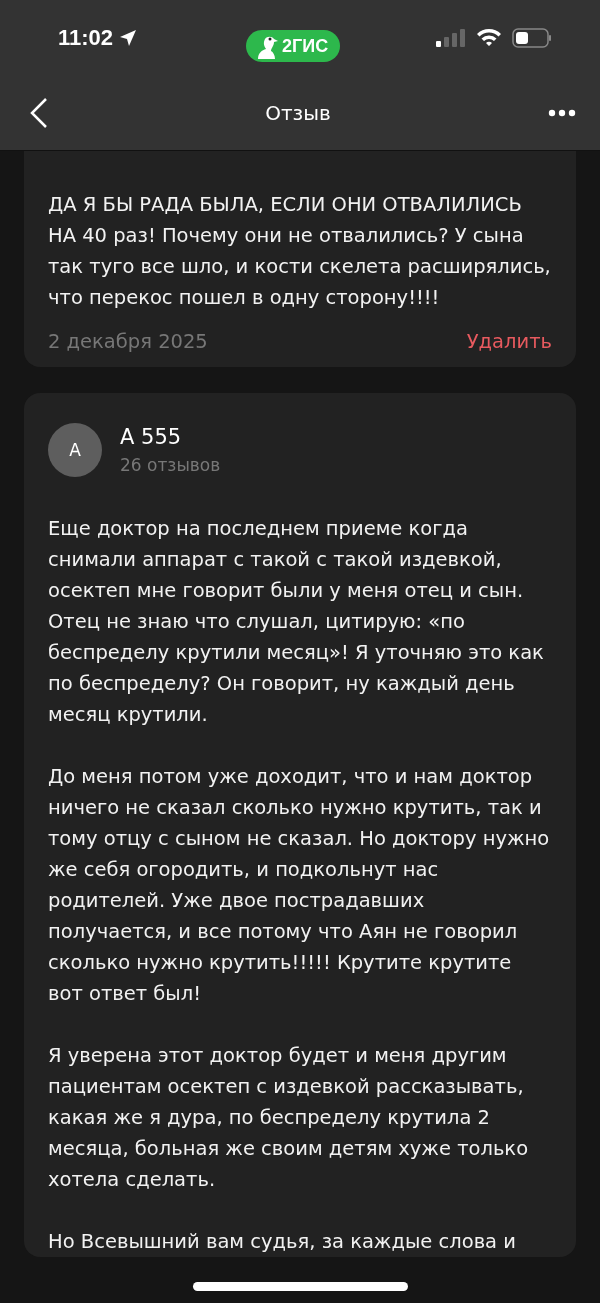 Image resolution: width=600 pixels, height=1303 pixels. Describe the element at coordinates (451, 37) in the screenshot. I see `signal-icon` at that location.